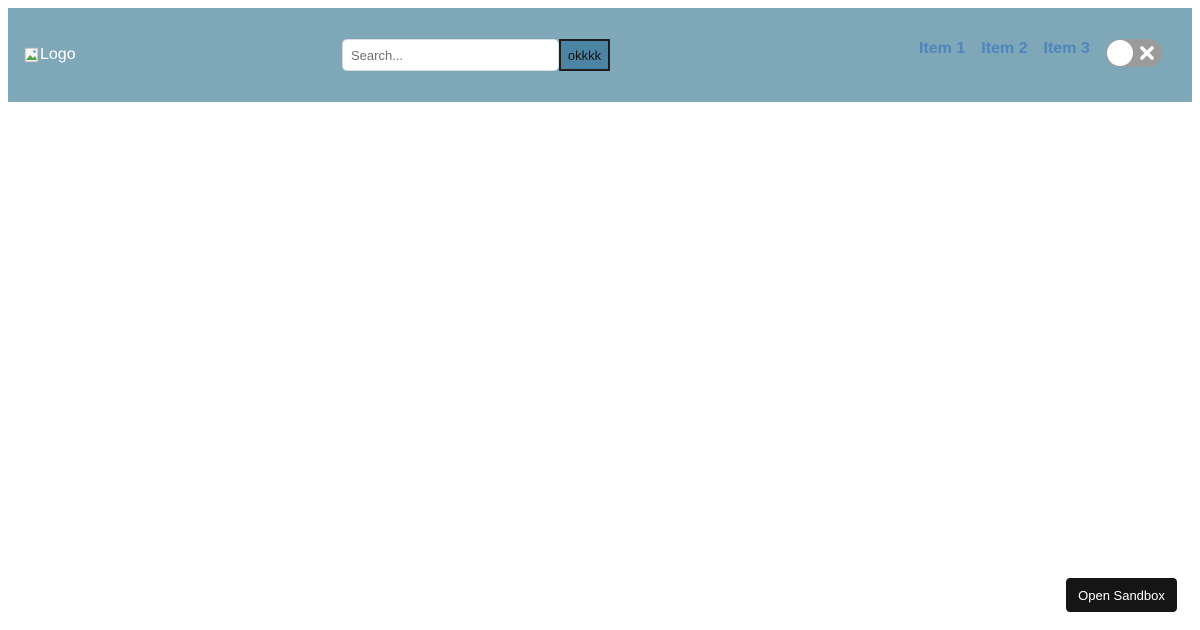  Describe the element at coordinates (584, 55) in the screenshot. I see `search-button: okkkk` at that location.